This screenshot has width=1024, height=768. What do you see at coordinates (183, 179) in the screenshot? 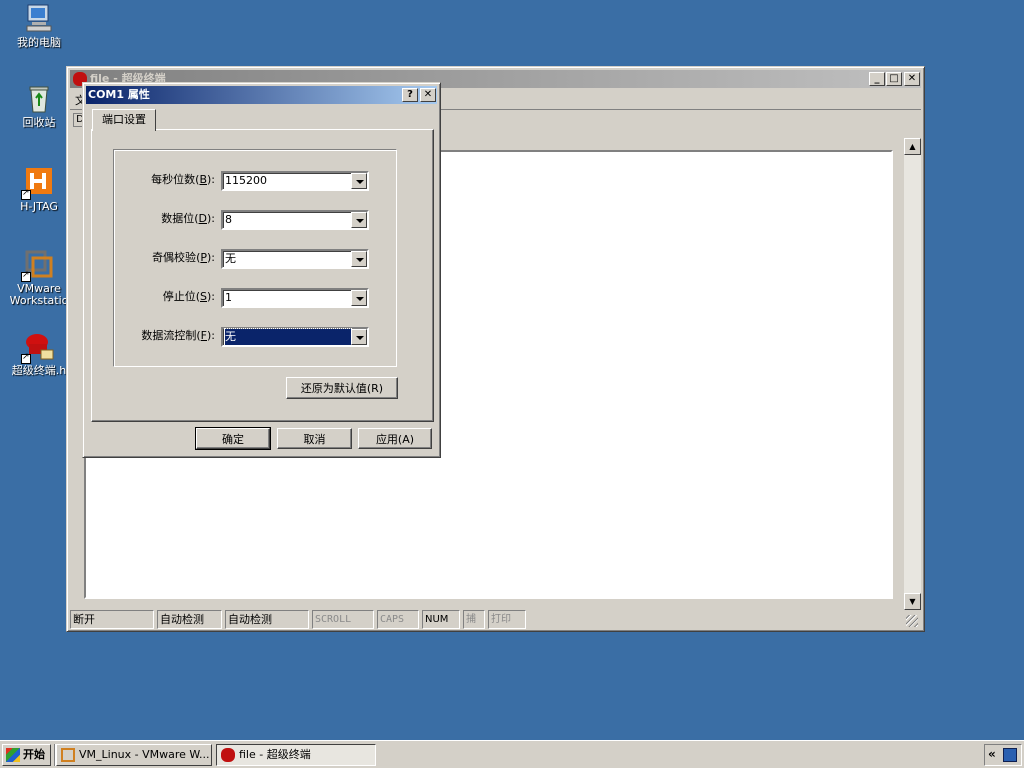
I see `baud-rate-label: 每秒位数(B):` at bounding box center [183, 179].